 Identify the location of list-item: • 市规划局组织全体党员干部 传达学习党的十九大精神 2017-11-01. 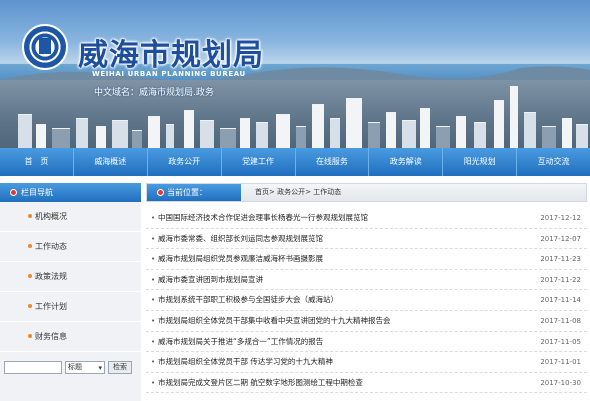
(366, 362).